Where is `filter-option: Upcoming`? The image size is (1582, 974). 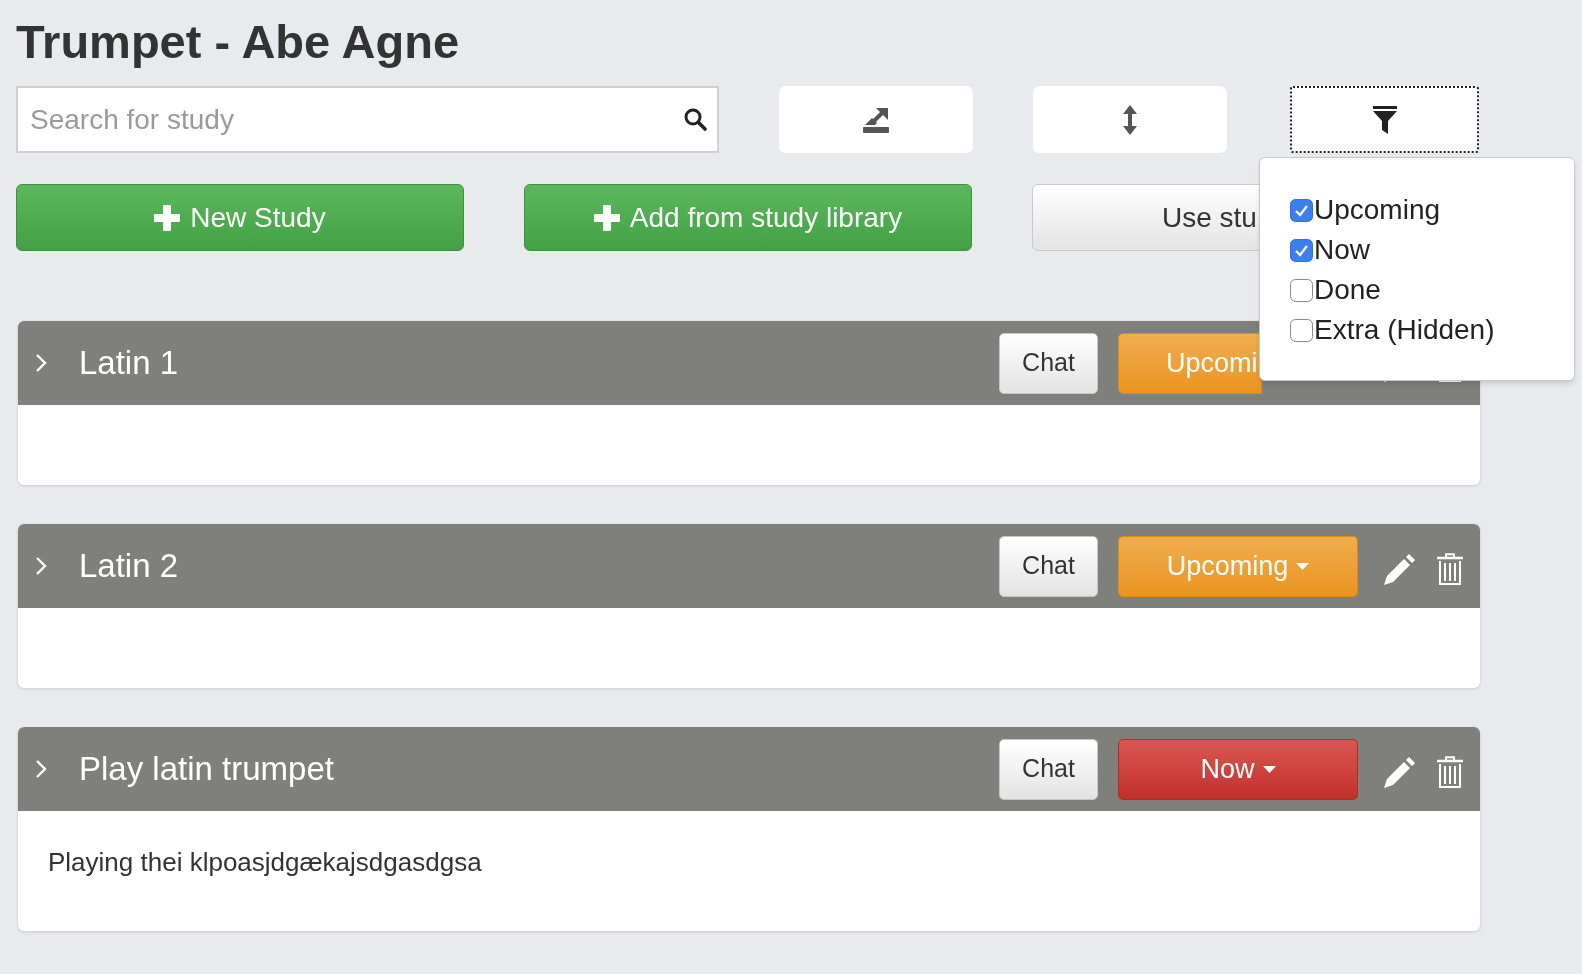 filter-option: Upcoming is located at coordinates (1432, 210).